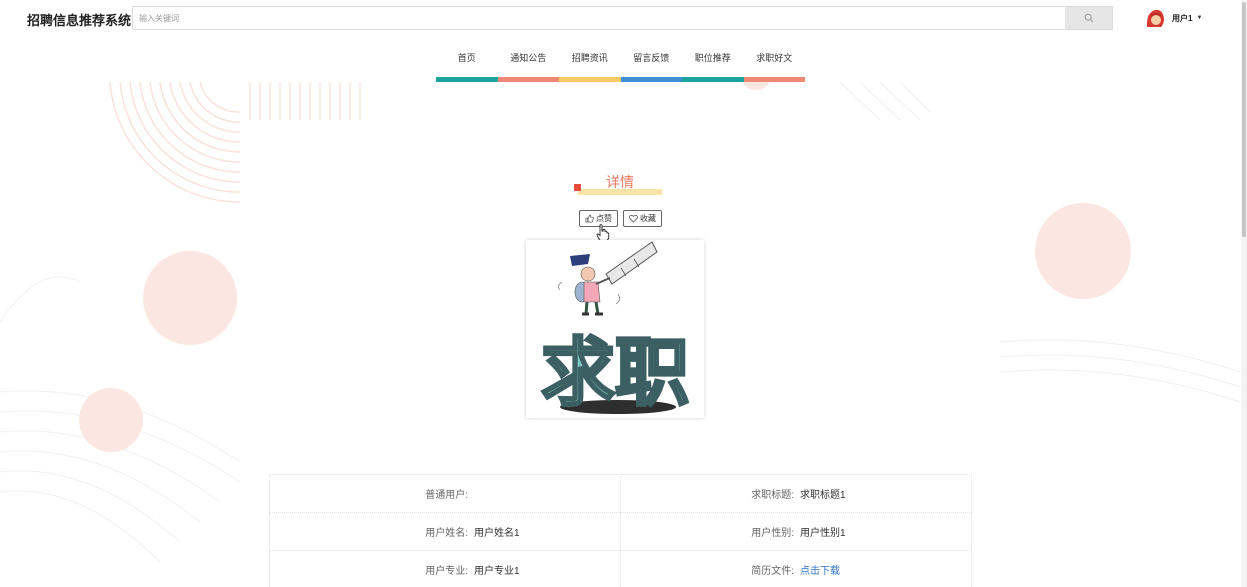 Image resolution: width=1247 pixels, height=587 pixels. I want to click on thumbs-up-icon, so click(589, 218).